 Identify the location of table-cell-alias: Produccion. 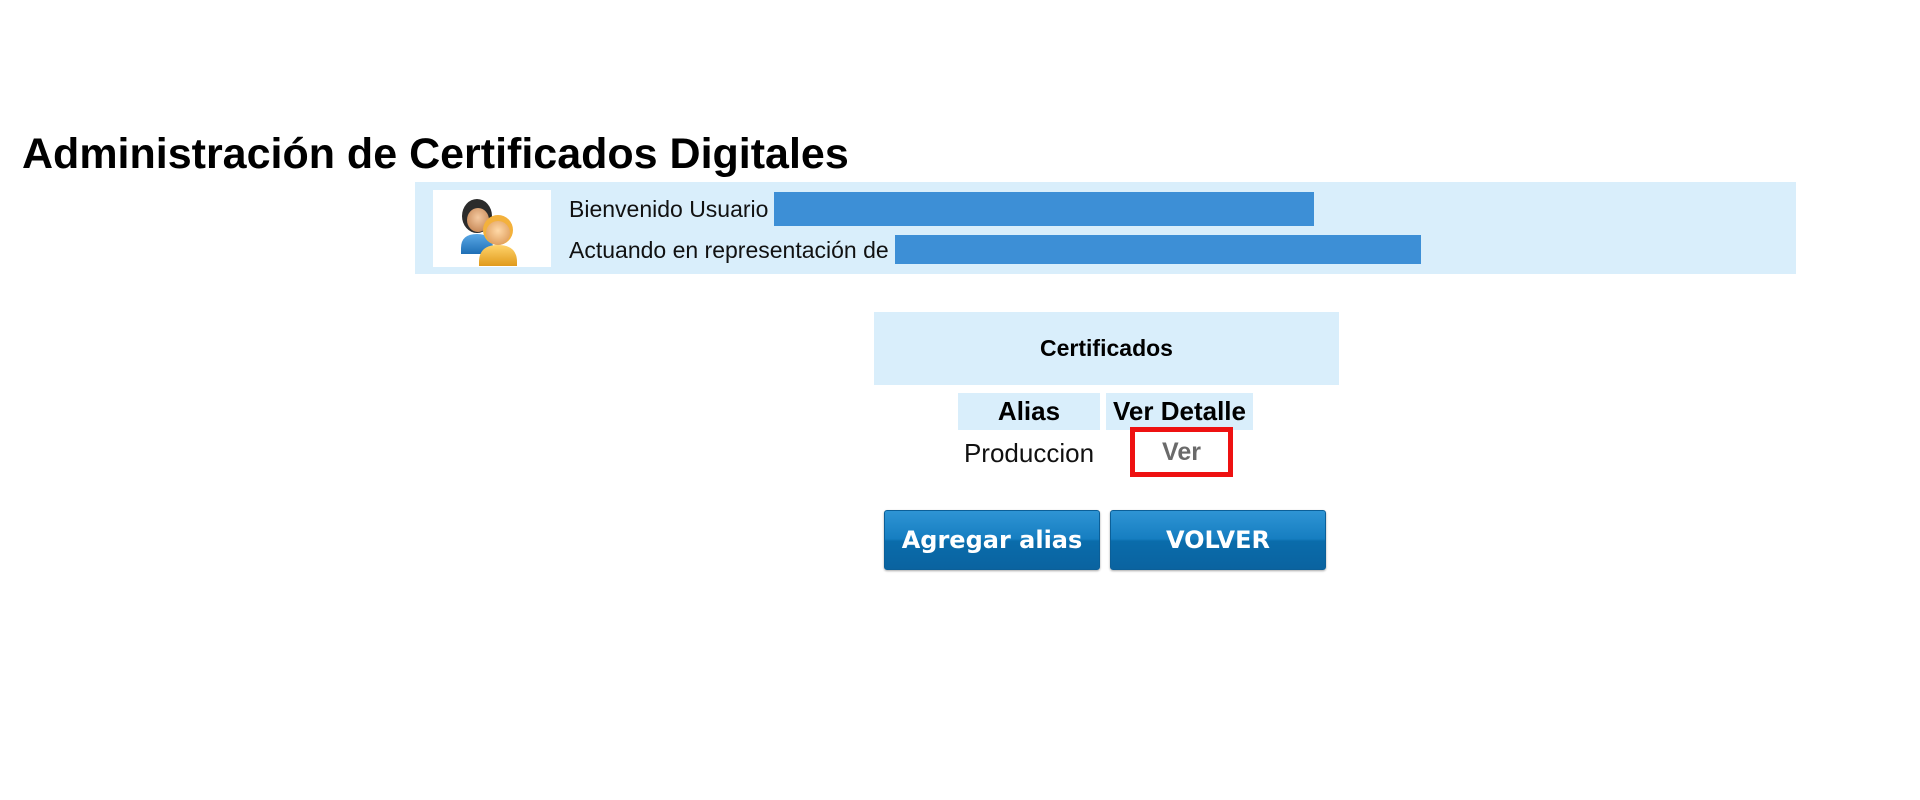
(1029, 452).